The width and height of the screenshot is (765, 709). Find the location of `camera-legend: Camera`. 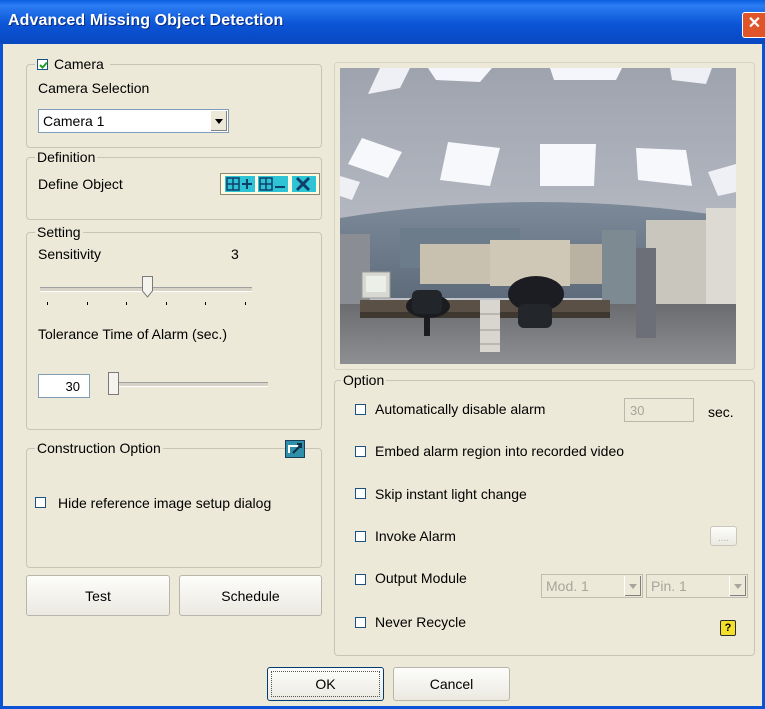

camera-legend: Camera is located at coordinates (72, 64).